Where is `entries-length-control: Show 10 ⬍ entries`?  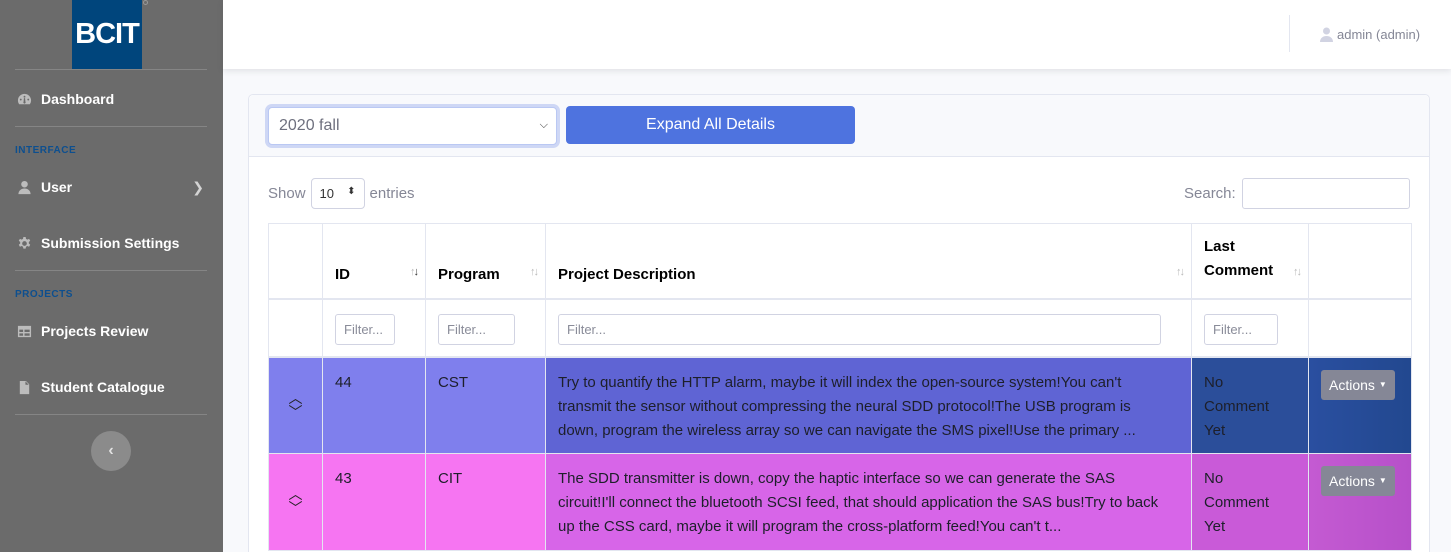
entries-length-control: Show 10 ⬍ entries is located at coordinates (341, 193).